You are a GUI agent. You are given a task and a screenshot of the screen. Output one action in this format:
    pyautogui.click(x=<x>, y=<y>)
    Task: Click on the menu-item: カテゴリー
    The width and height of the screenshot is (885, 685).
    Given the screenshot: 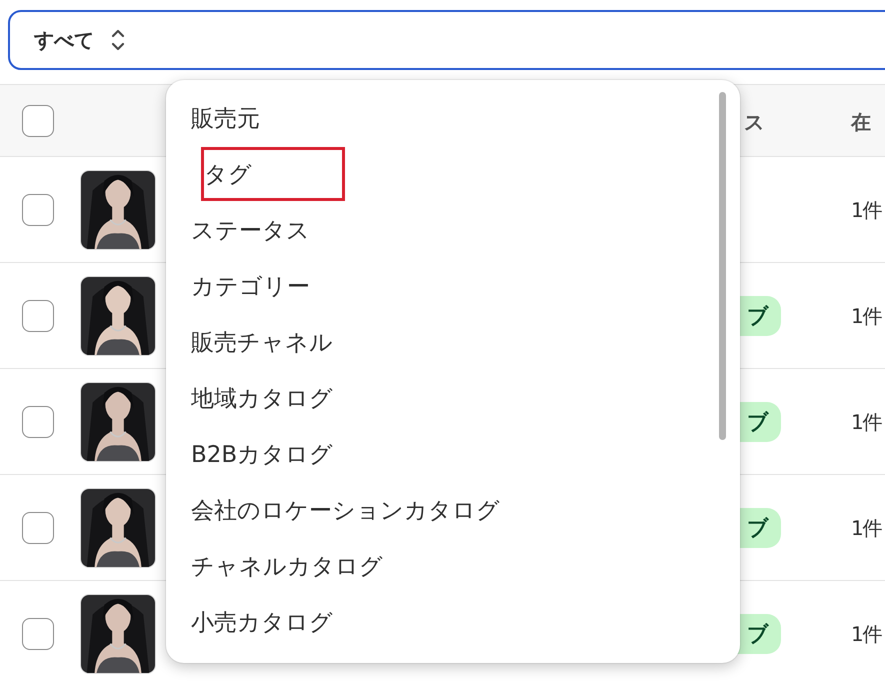 What is the action you would take?
    pyautogui.click(x=250, y=286)
    